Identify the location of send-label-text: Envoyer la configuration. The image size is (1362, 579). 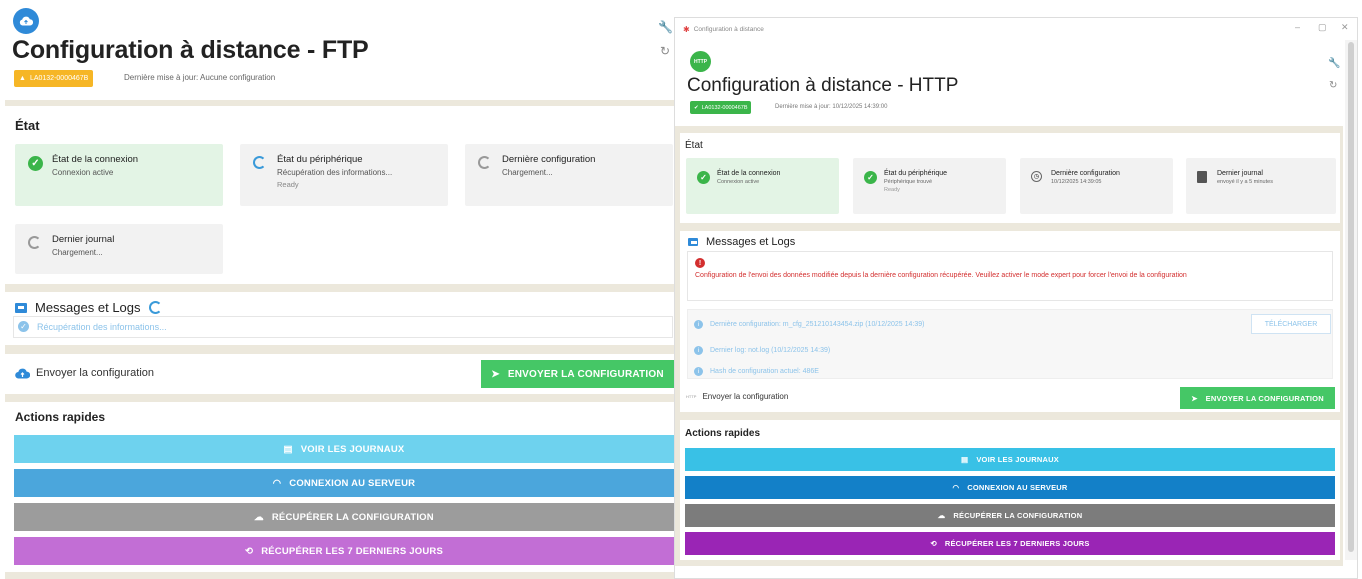
(95, 373).